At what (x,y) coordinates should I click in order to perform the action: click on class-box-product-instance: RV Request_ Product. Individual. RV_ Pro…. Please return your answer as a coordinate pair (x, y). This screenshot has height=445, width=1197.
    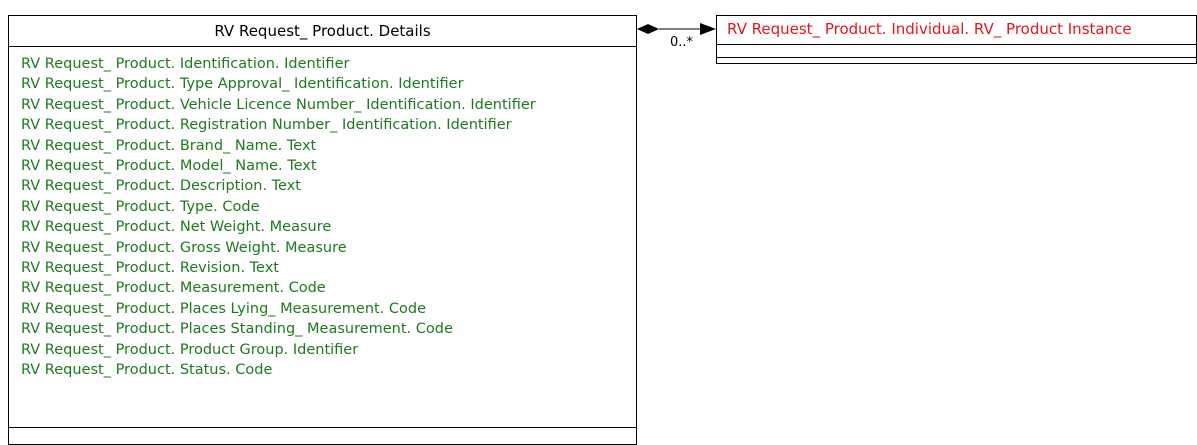
    Looking at the image, I should click on (956, 39).